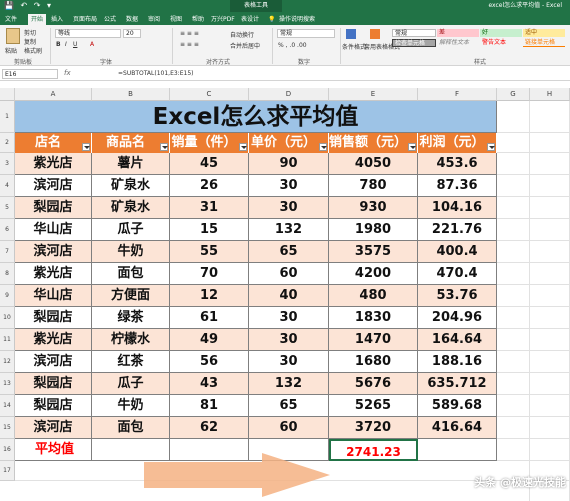 This screenshot has height=501, width=570. What do you see at coordinates (131, 164) in the screenshot?
I see `table-cell: 薯片` at bounding box center [131, 164].